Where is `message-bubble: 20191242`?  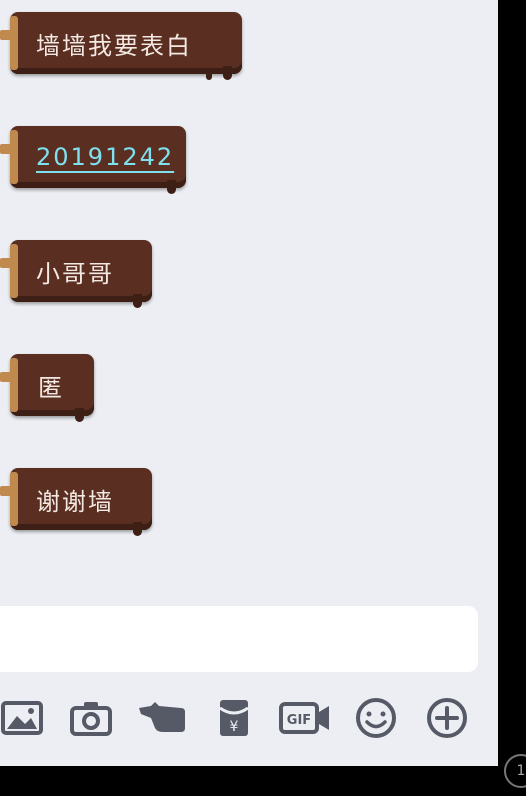
message-bubble: 20191242 is located at coordinates (93, 160).